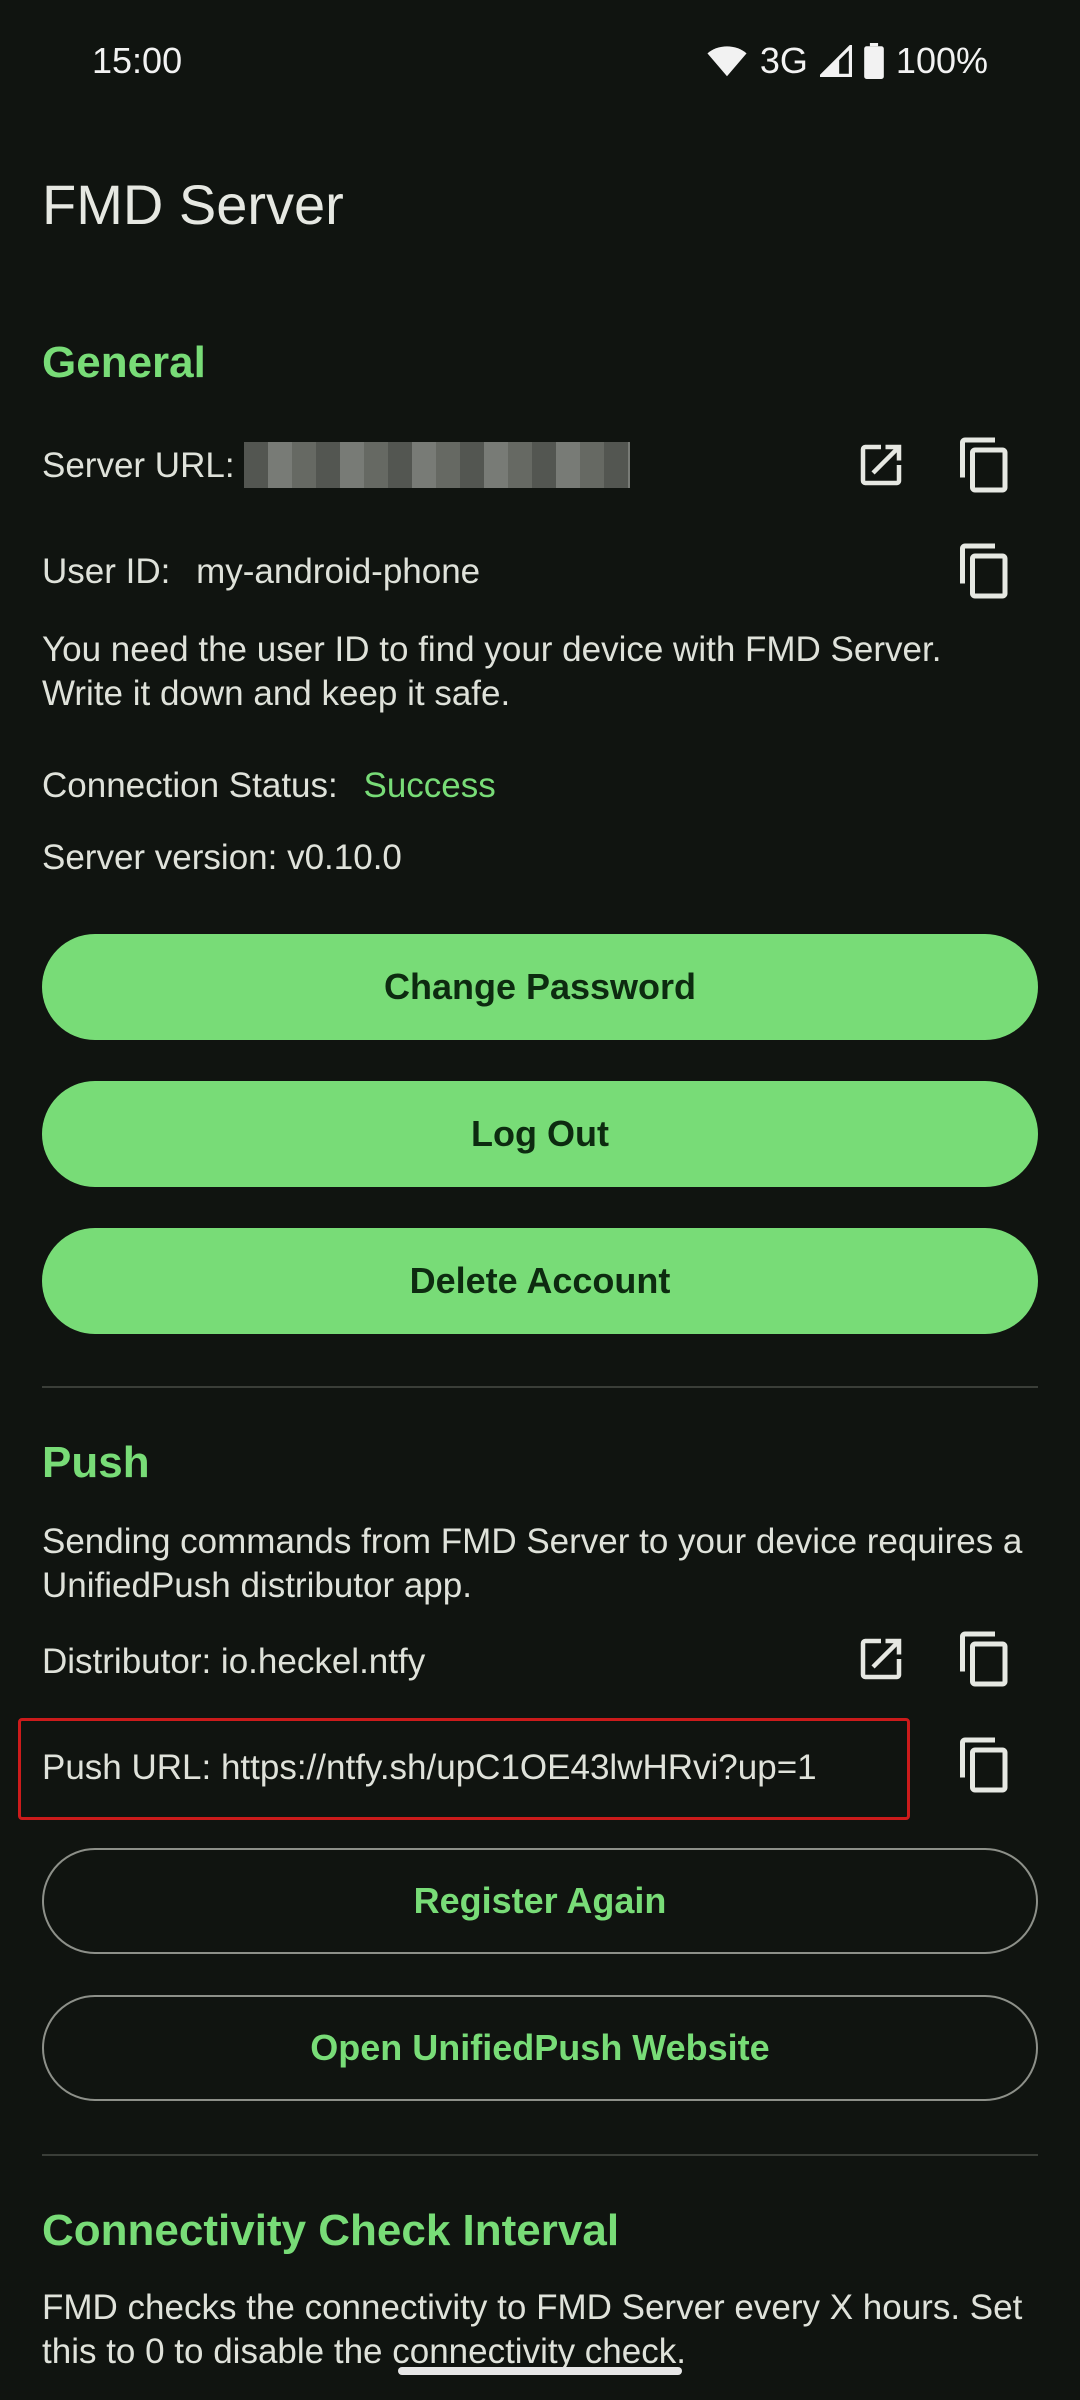 The width and height of the screenshot is (1080, 2400). What do you see at coordinates (96, 1462) in the screenshot?
I see `section-title-push: Push` at bounding box center [96, 1462].